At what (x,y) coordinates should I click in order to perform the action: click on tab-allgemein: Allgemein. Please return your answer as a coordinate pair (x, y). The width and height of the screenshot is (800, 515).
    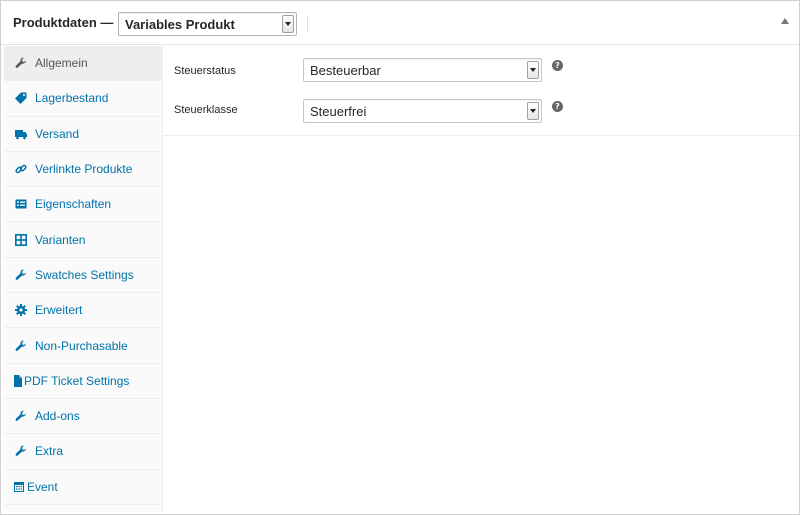
    Looking at the image, I should click on (83, 64).